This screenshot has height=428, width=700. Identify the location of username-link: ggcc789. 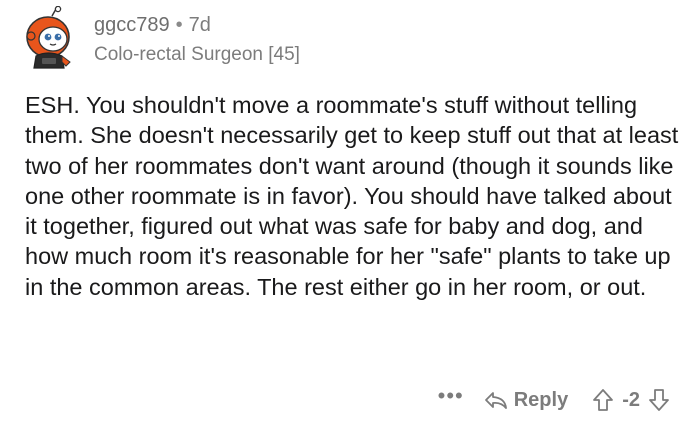
(132, 25).